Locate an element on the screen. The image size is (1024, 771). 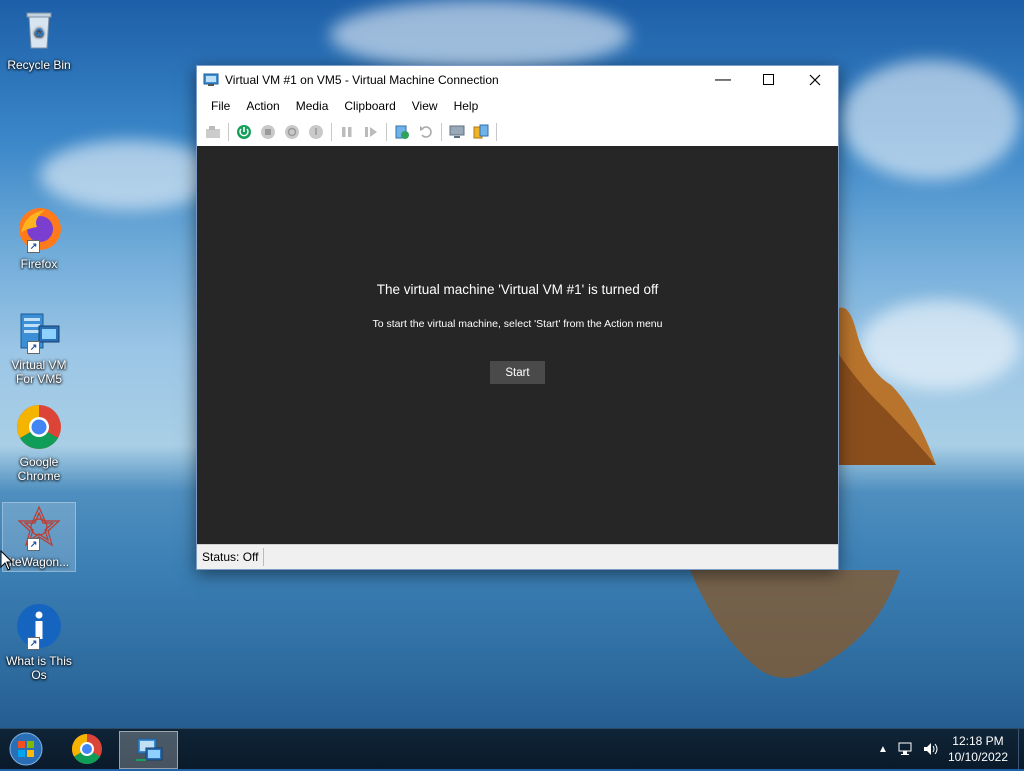
ctrl-alt-del-button is located at coordinates (213, 132).